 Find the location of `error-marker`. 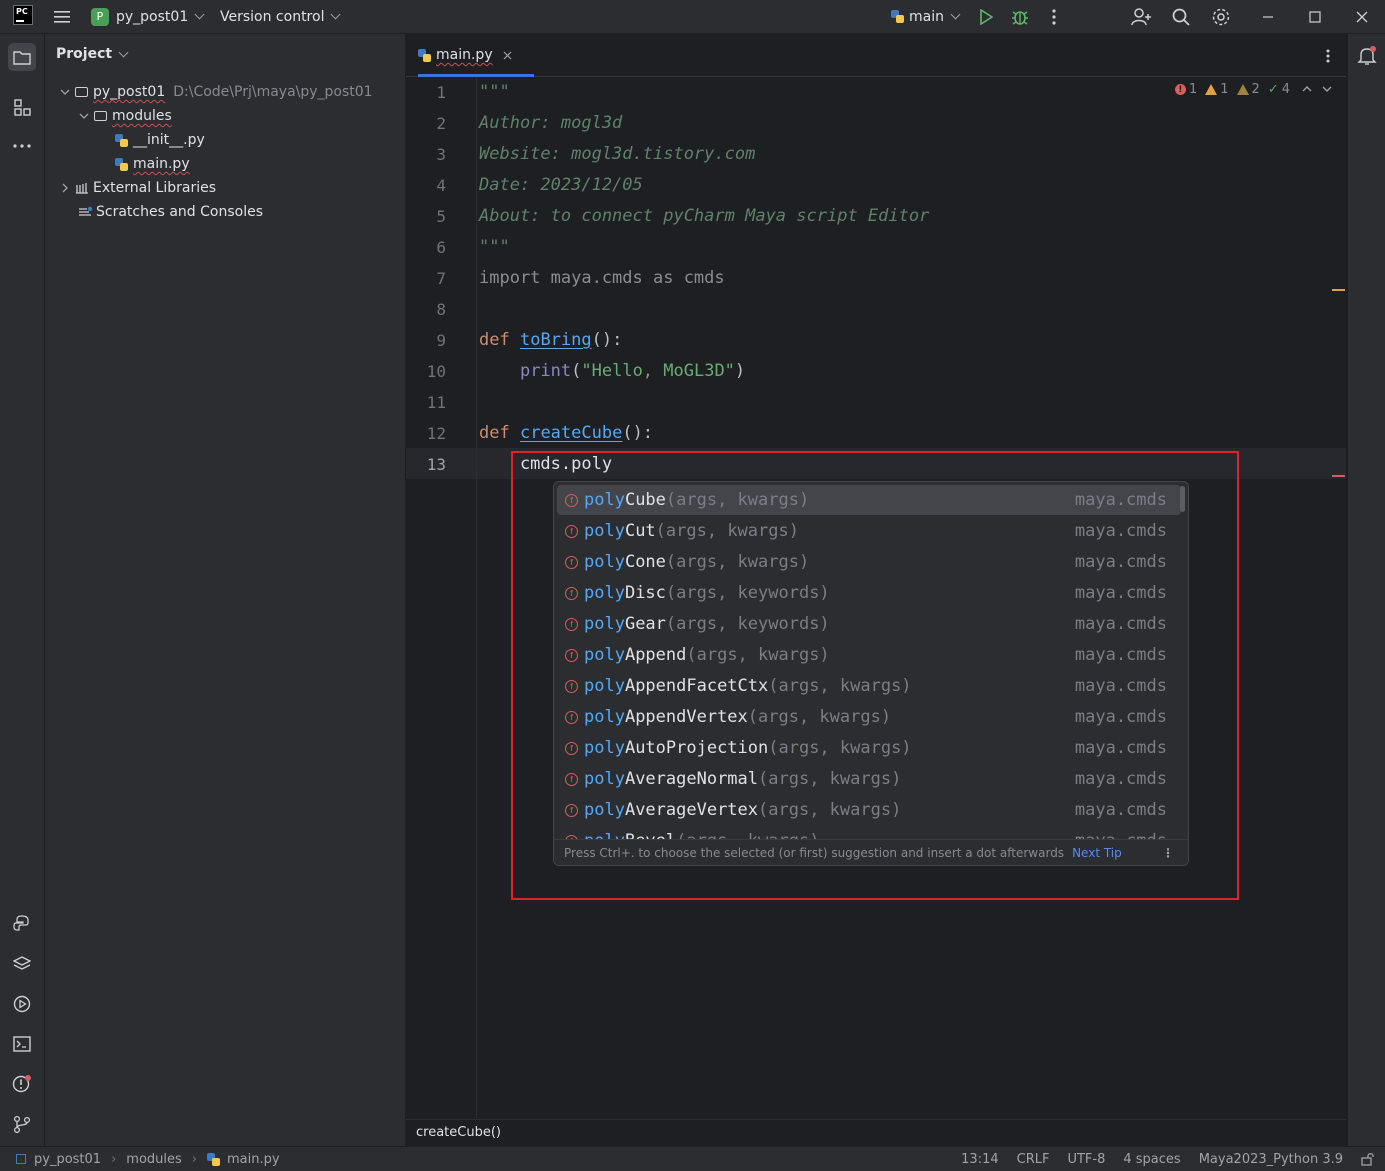

error-marker is located at coordinates (1338, 476).